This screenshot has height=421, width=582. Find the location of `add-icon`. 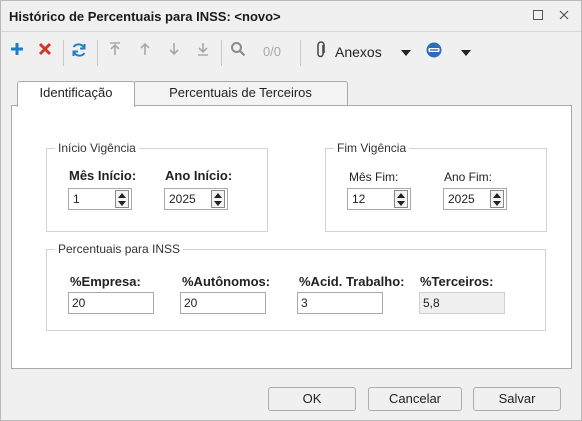

add-icon is located at coordinates (17, 52).